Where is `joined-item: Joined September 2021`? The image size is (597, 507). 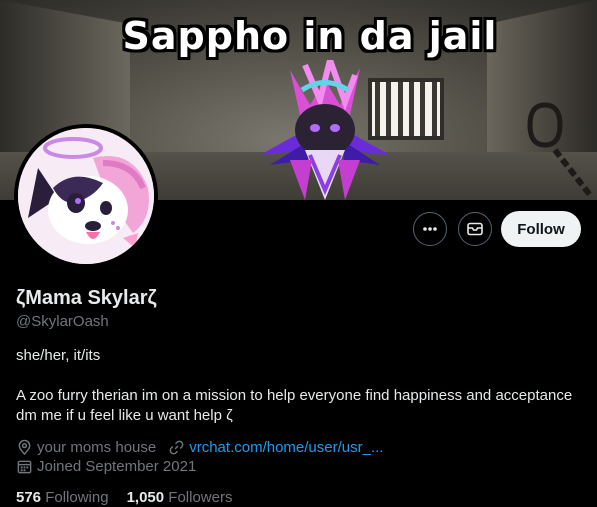
joined-item: Joined September 2021 is located at coordinates (106, 466).